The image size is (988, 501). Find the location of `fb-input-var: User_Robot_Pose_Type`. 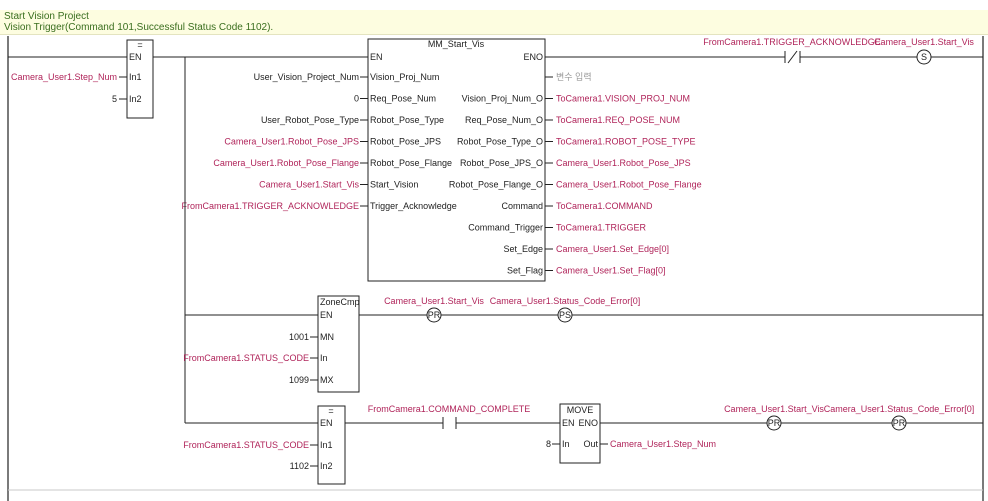

fb-input-var: User_Robot_Pose_Type is located at coordinates (310, 120).